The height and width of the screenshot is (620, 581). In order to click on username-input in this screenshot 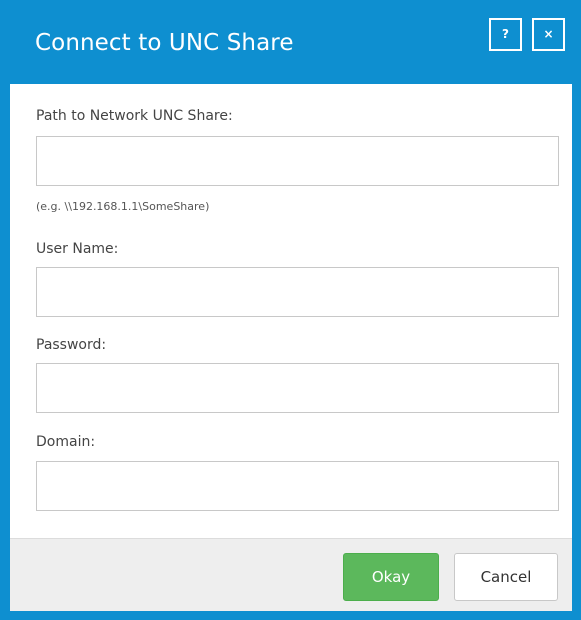, I will do `click(297, 292)`.